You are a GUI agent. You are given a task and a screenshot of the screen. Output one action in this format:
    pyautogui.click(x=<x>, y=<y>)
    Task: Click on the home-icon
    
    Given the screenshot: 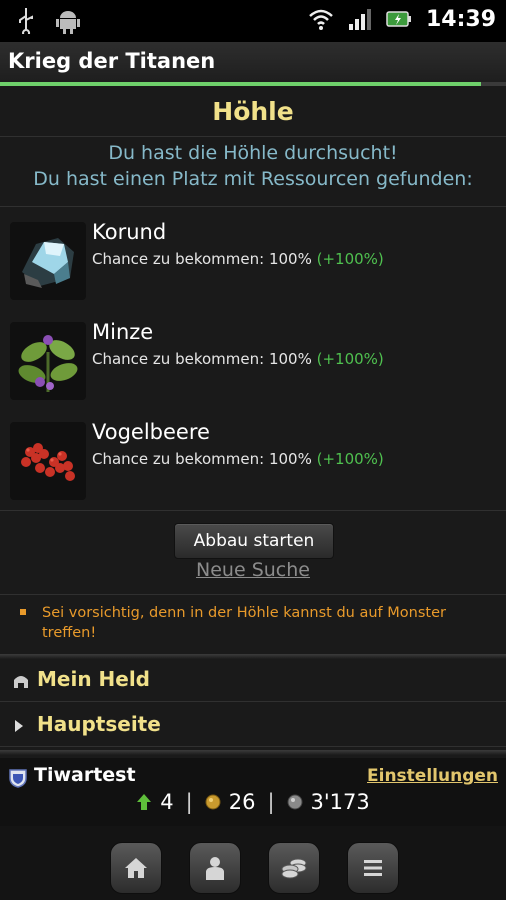 What is the action you would take?
    pyautogui.click(x=136, y=868)
    